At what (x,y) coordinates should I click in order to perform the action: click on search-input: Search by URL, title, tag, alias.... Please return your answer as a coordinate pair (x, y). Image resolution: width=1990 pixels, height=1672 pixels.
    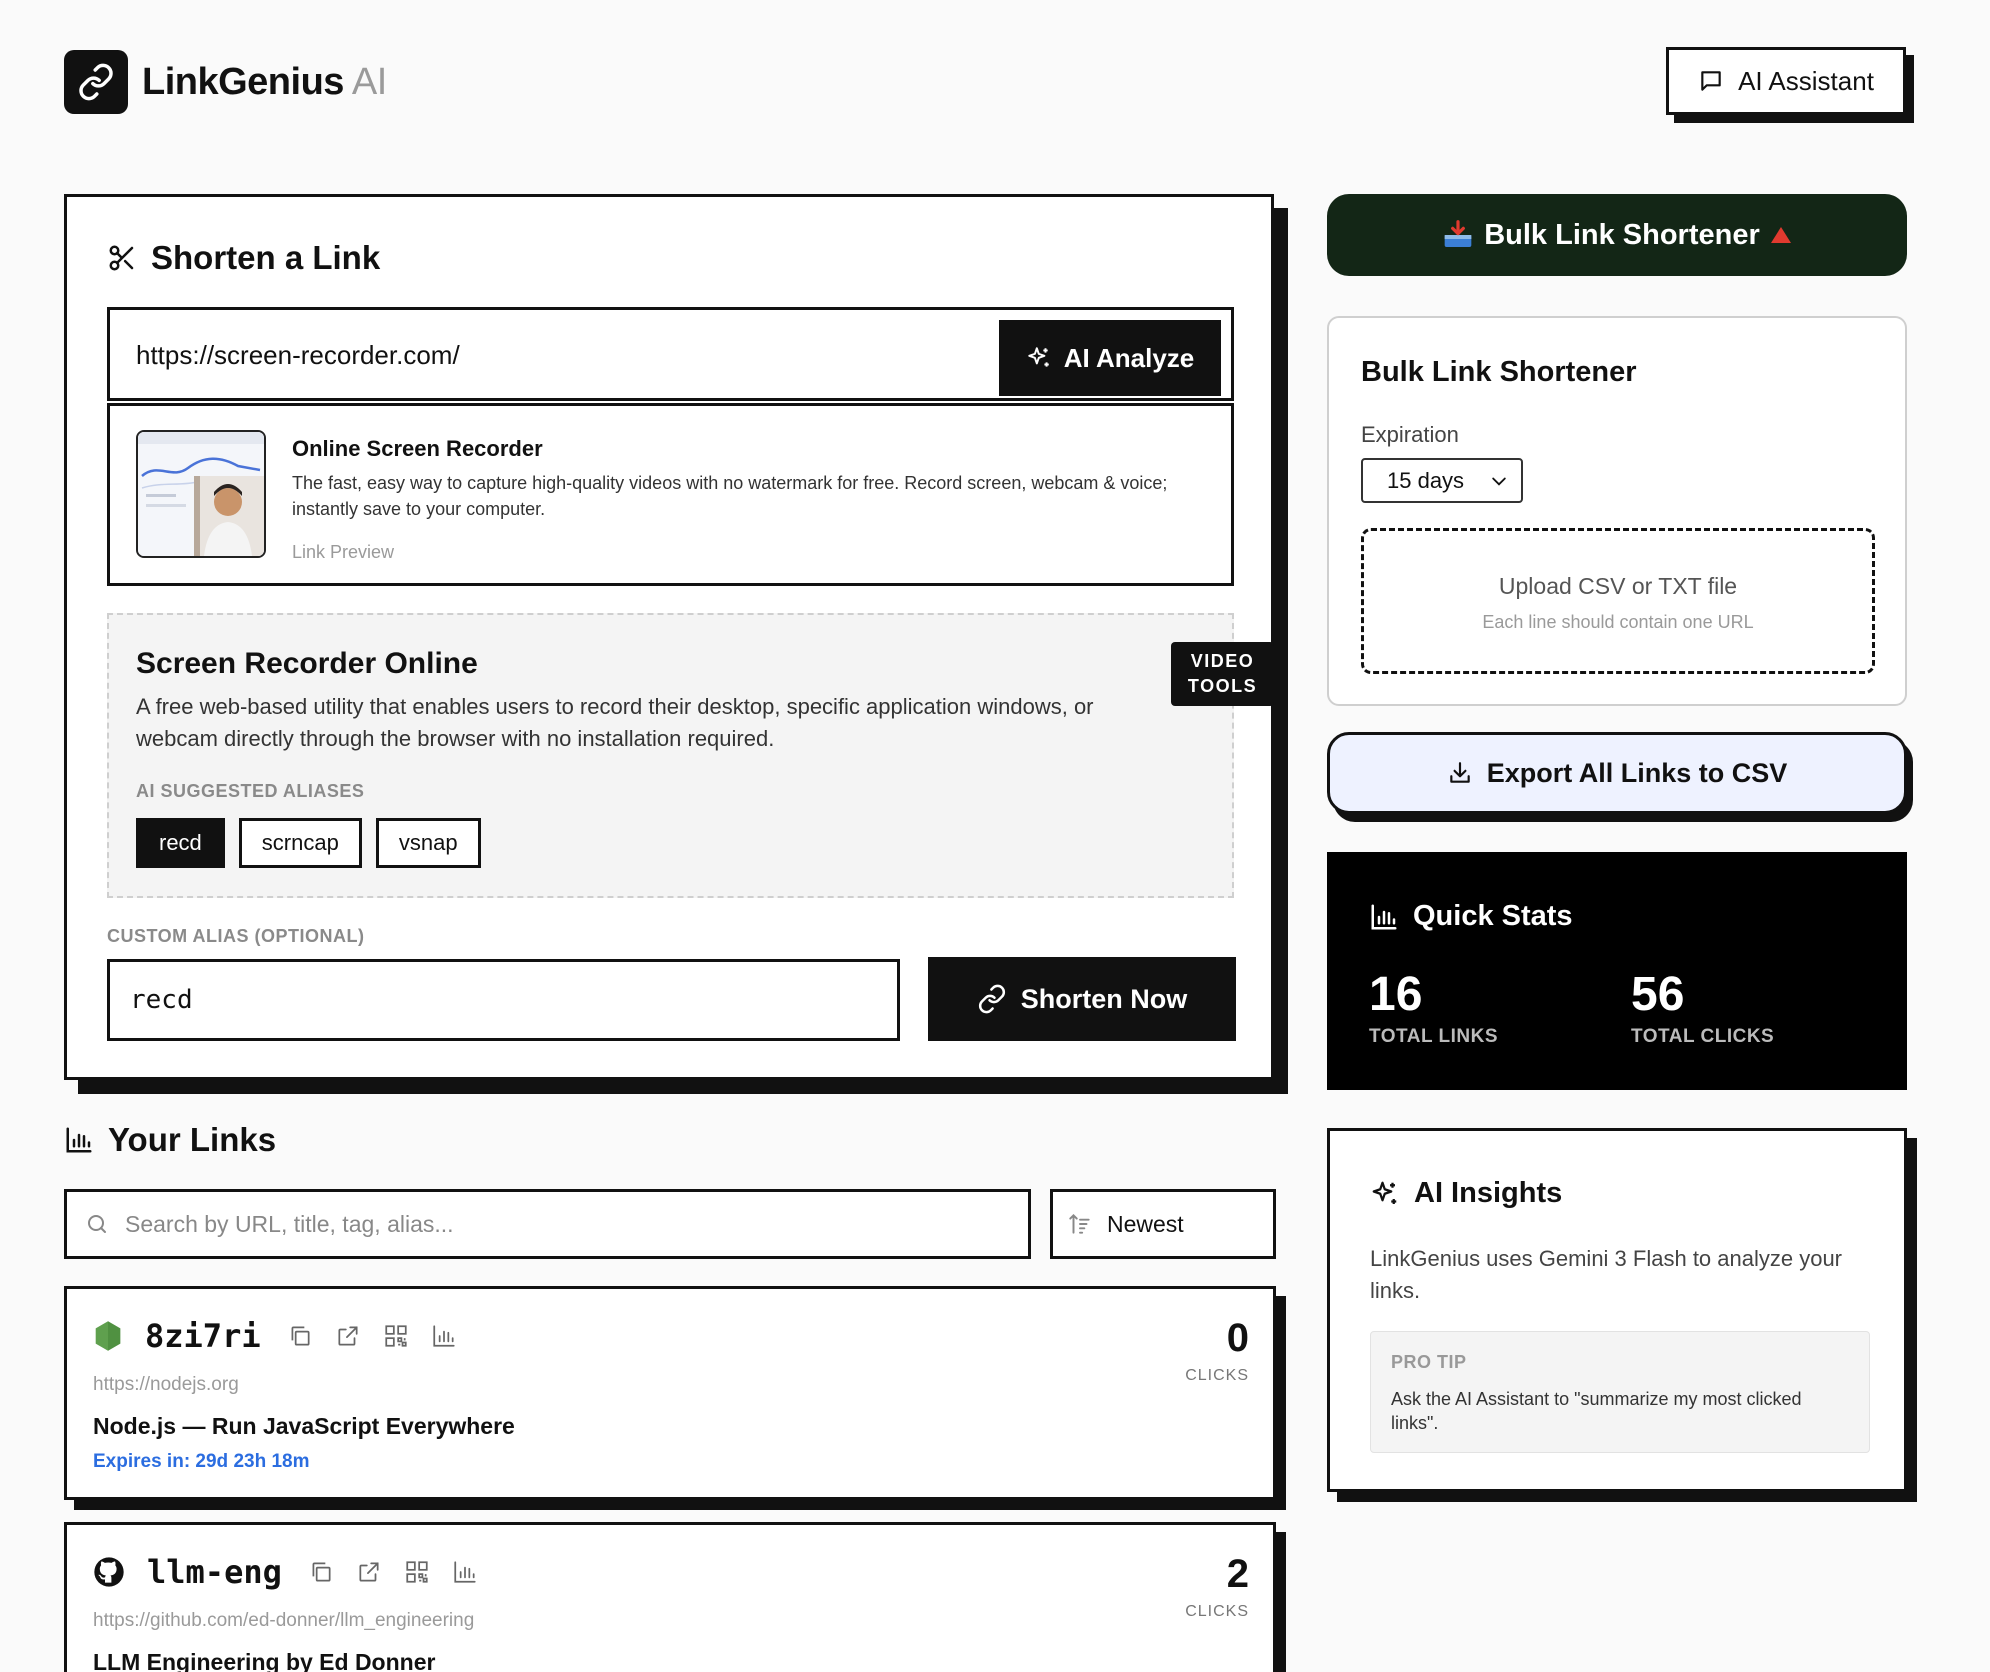
    Looking at the image, I should click on (547, 1224).